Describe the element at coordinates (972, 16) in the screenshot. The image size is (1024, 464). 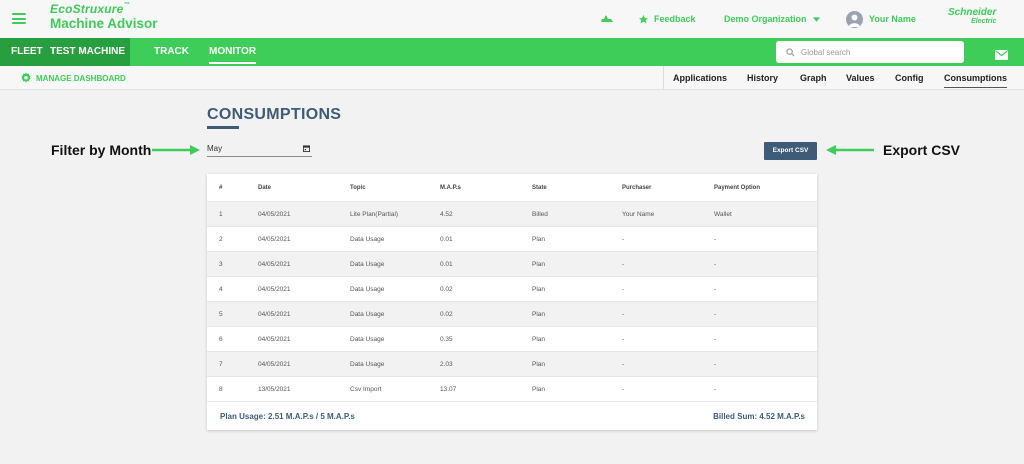
I see `schneider-electric-logo: Schneider Electric` at that location.